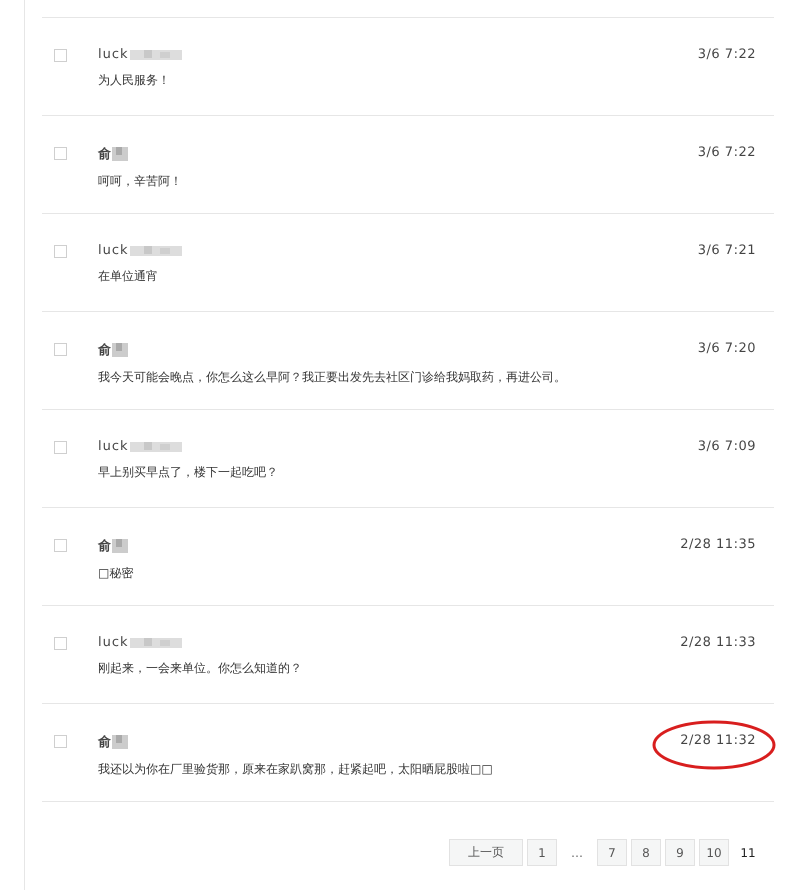 The width and height of the screenshot is (800, 890). I want to click on page-button: 11, so click(748, 852).